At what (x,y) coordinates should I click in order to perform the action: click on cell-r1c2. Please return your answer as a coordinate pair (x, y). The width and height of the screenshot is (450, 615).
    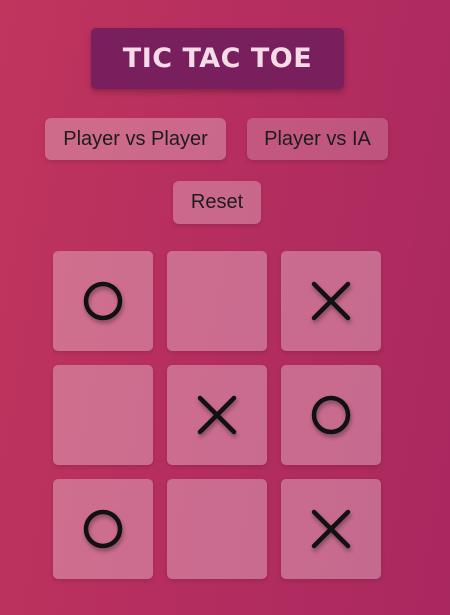
    Looking at the image, I should click on (217, 301).